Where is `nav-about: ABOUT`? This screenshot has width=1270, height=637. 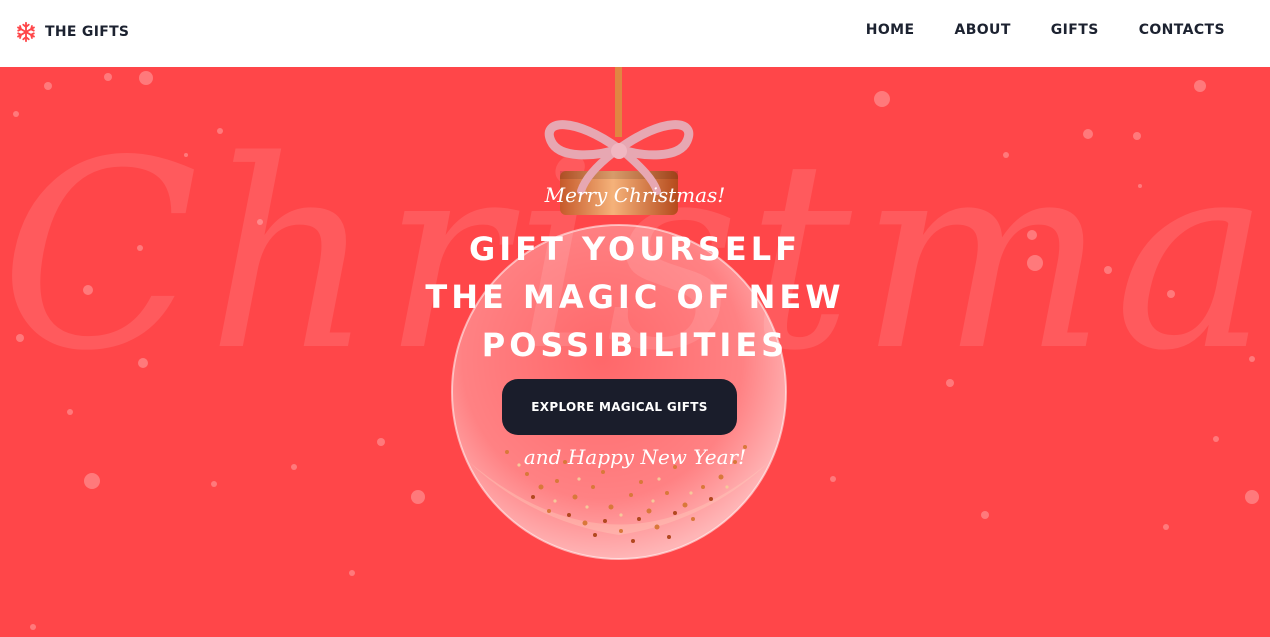
nav-about: ABOUT is located at coordinates (982, 30).